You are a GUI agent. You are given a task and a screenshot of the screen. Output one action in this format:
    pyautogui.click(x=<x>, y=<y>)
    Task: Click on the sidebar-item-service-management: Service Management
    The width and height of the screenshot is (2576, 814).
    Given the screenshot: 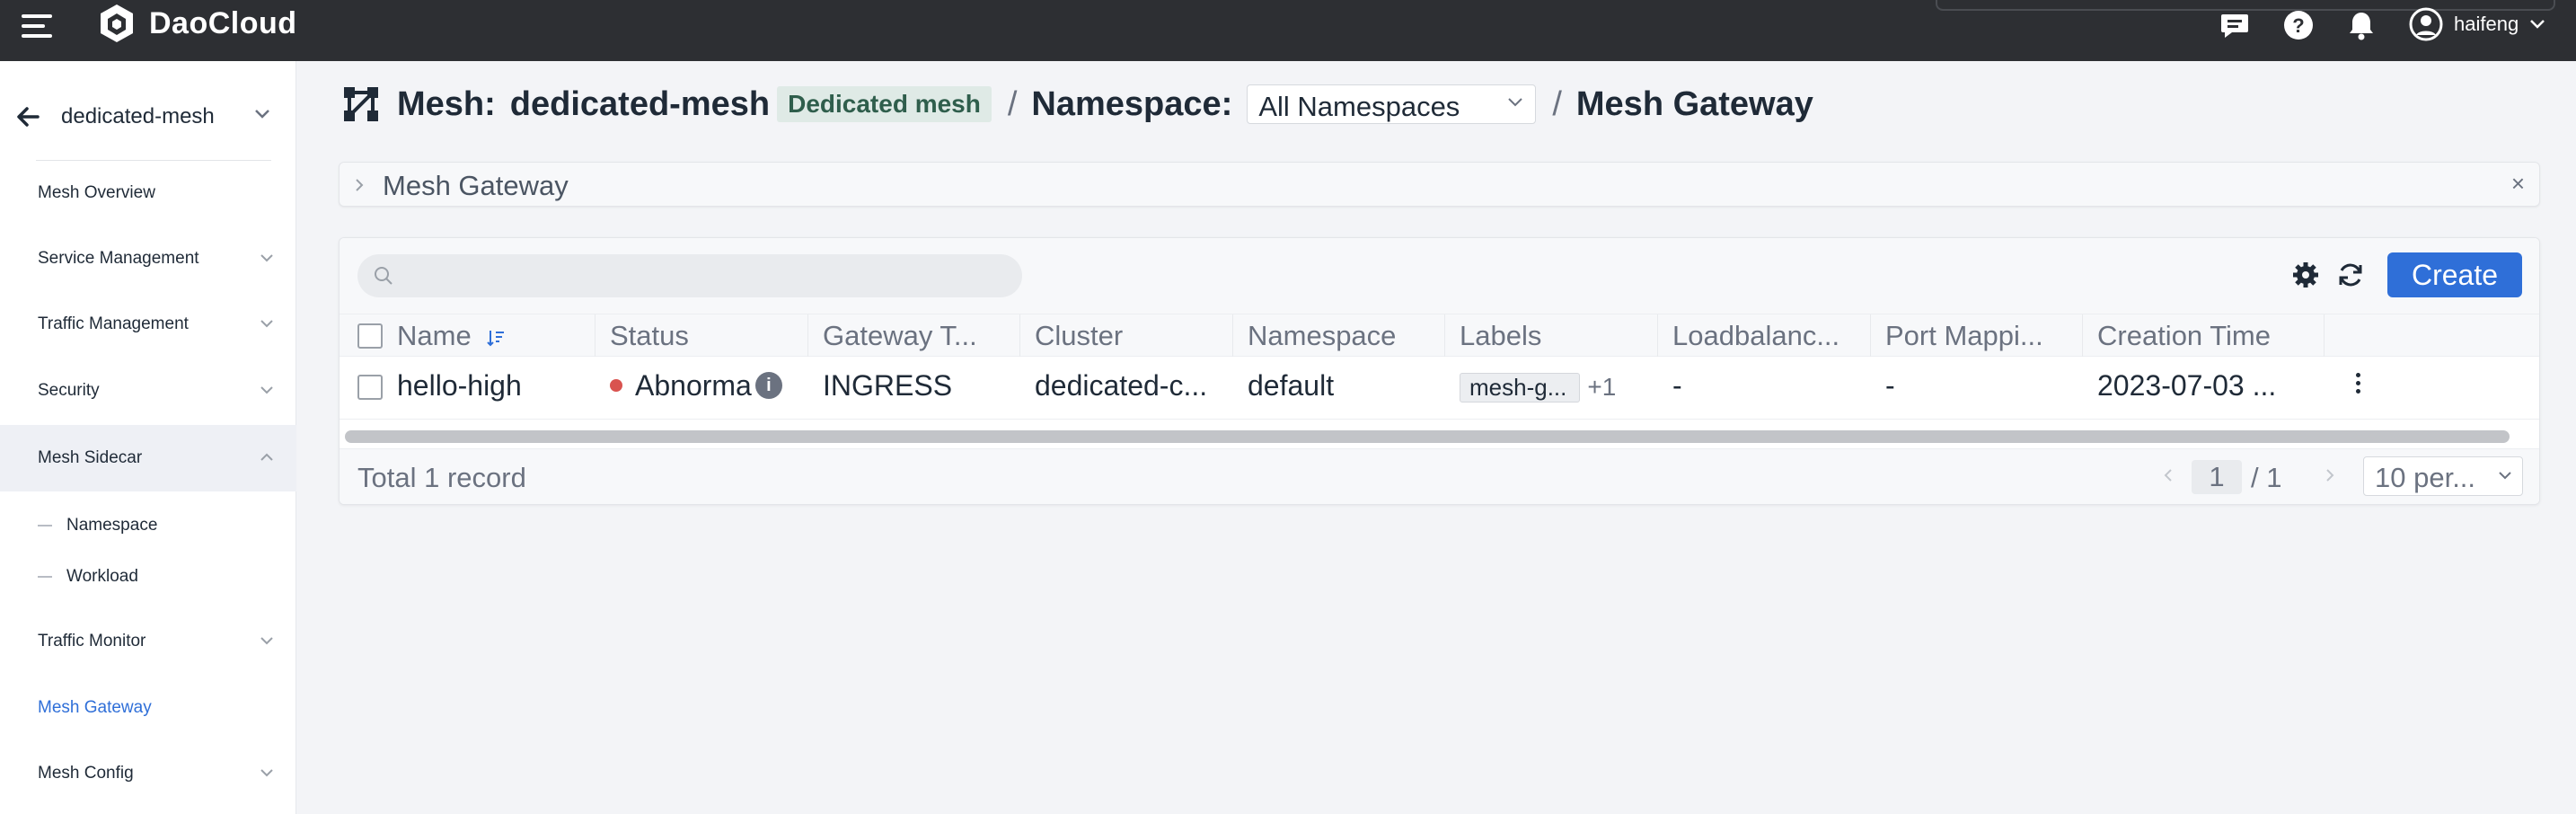 What is the action you would take?
    pyautogui.click(x=148, y=259)
    